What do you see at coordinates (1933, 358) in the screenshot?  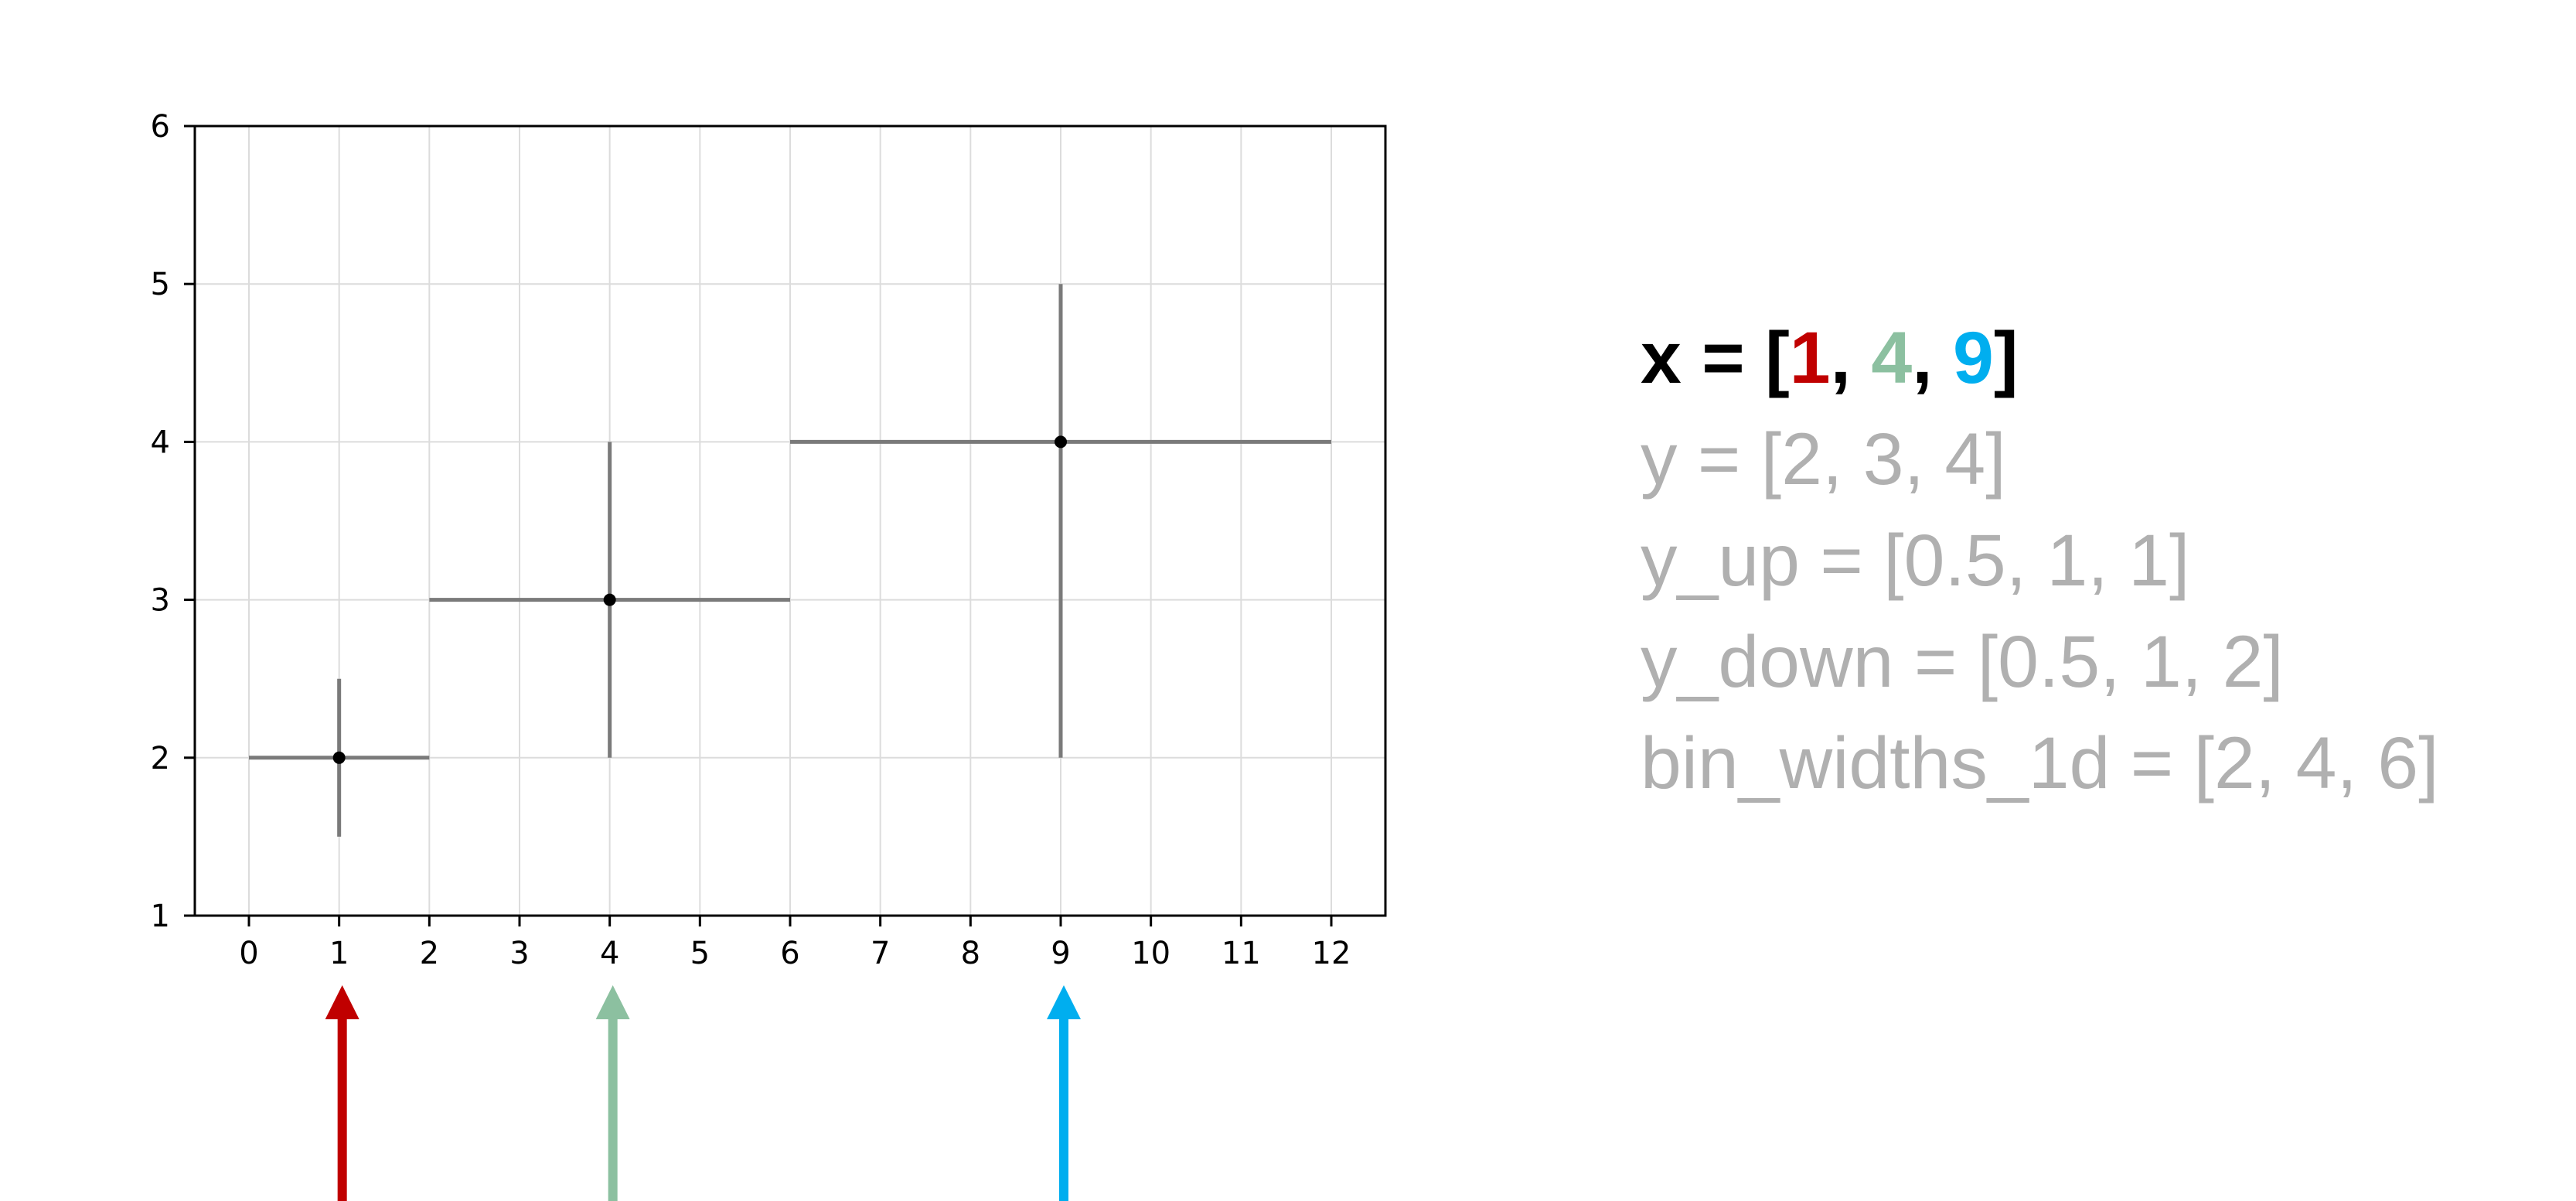 I see `code-x-sep-2: ,` at bounding box center [1933, 358].